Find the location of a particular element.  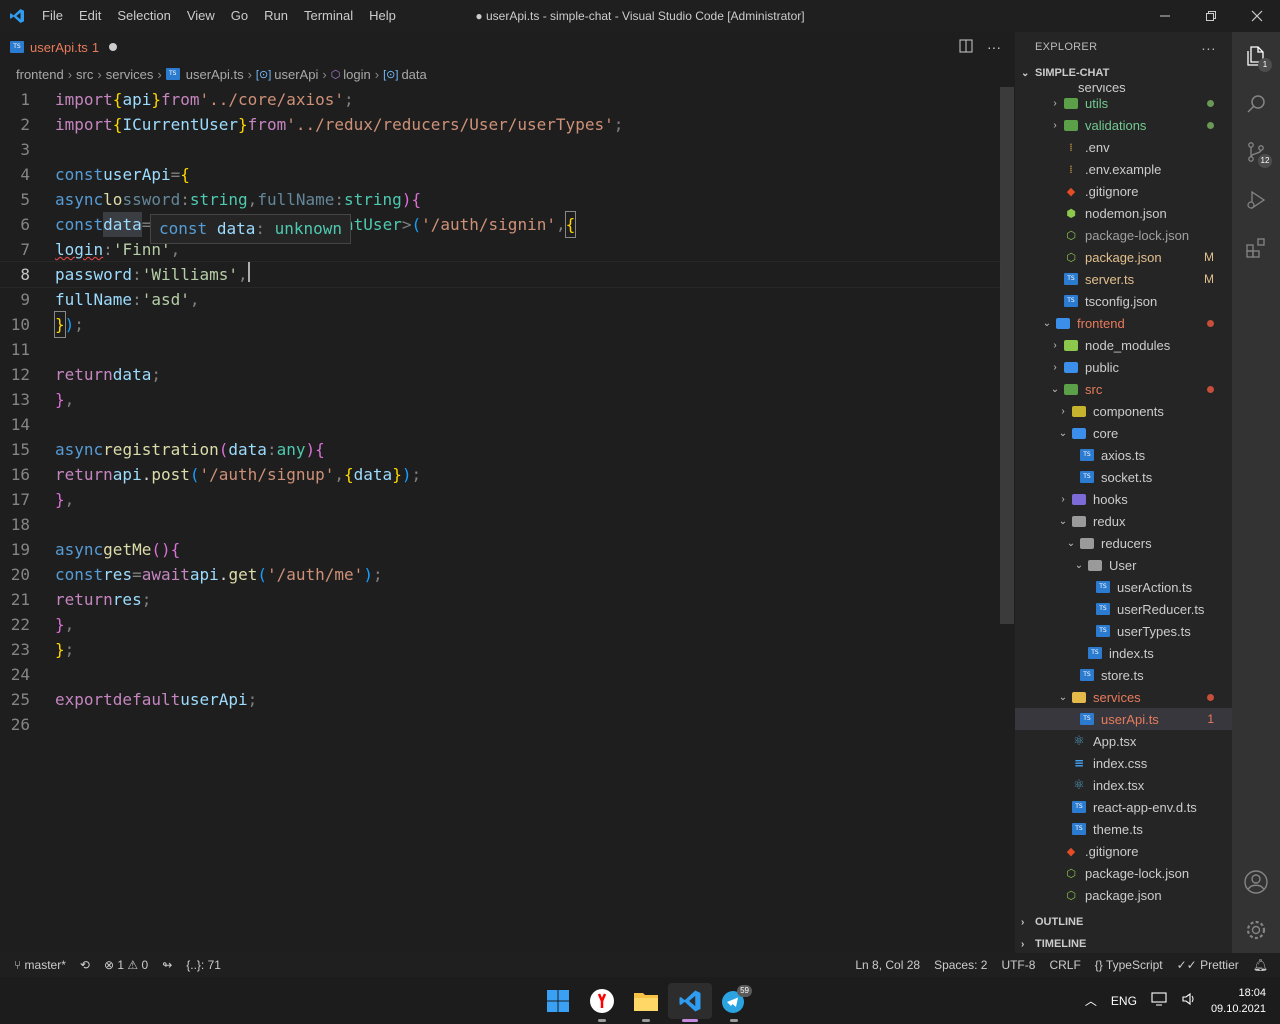

menu-terminal: Terminal is located at coordinates (328, 16).